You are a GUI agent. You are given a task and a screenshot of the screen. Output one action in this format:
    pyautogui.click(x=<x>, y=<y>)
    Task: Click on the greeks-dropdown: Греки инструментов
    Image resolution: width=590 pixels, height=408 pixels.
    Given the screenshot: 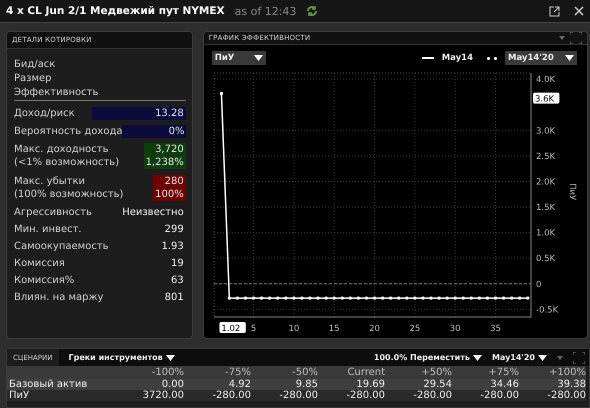 What is the action you would take?
    pyautogui.click(x=121, y=357)
    